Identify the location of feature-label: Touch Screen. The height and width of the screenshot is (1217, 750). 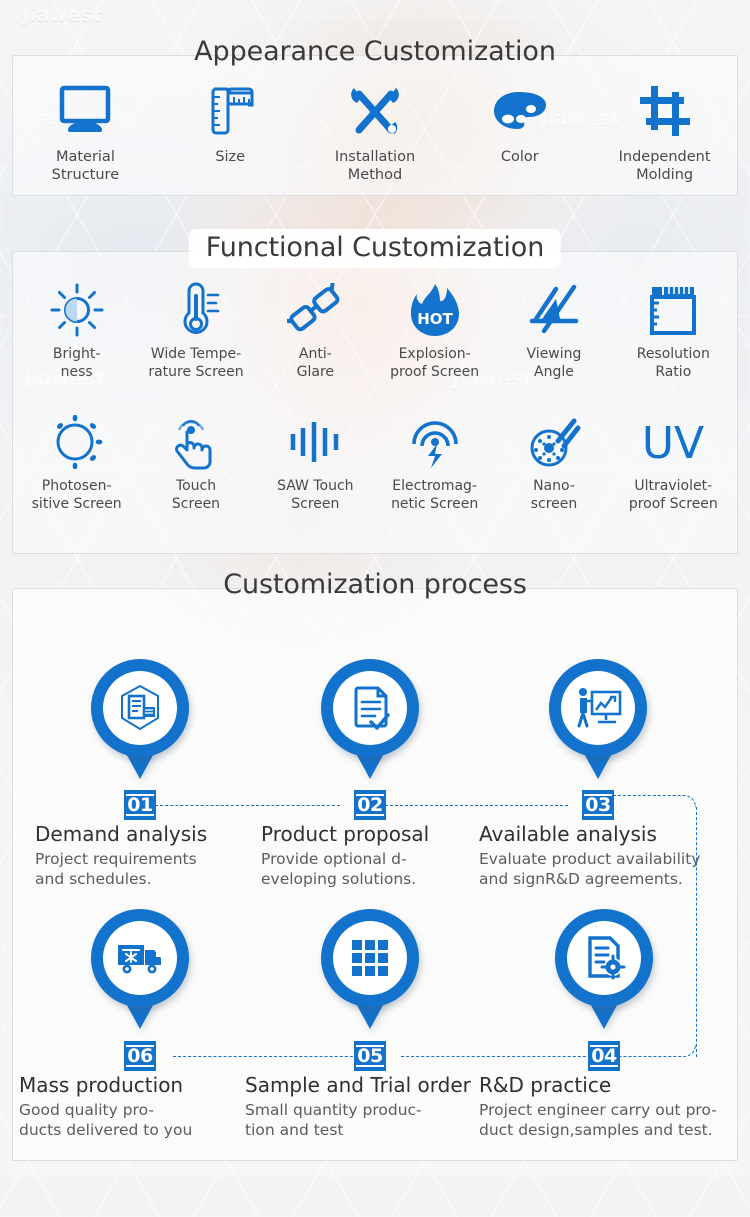
(196, 495).